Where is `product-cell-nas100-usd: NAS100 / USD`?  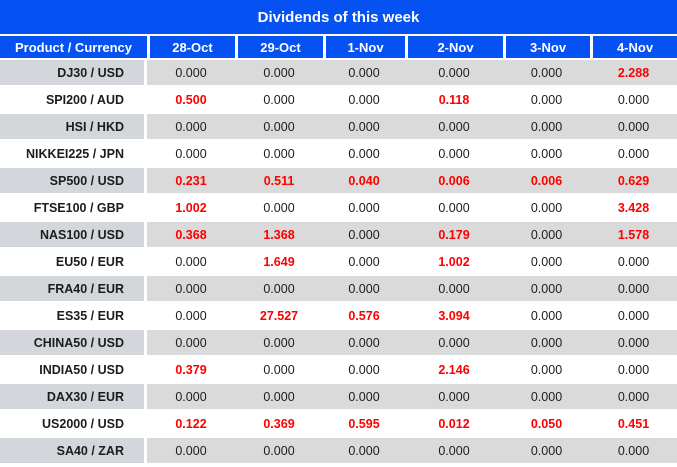 product-cell-nas100-usd: NAS100 / USD is located at coordinates (73, 235).